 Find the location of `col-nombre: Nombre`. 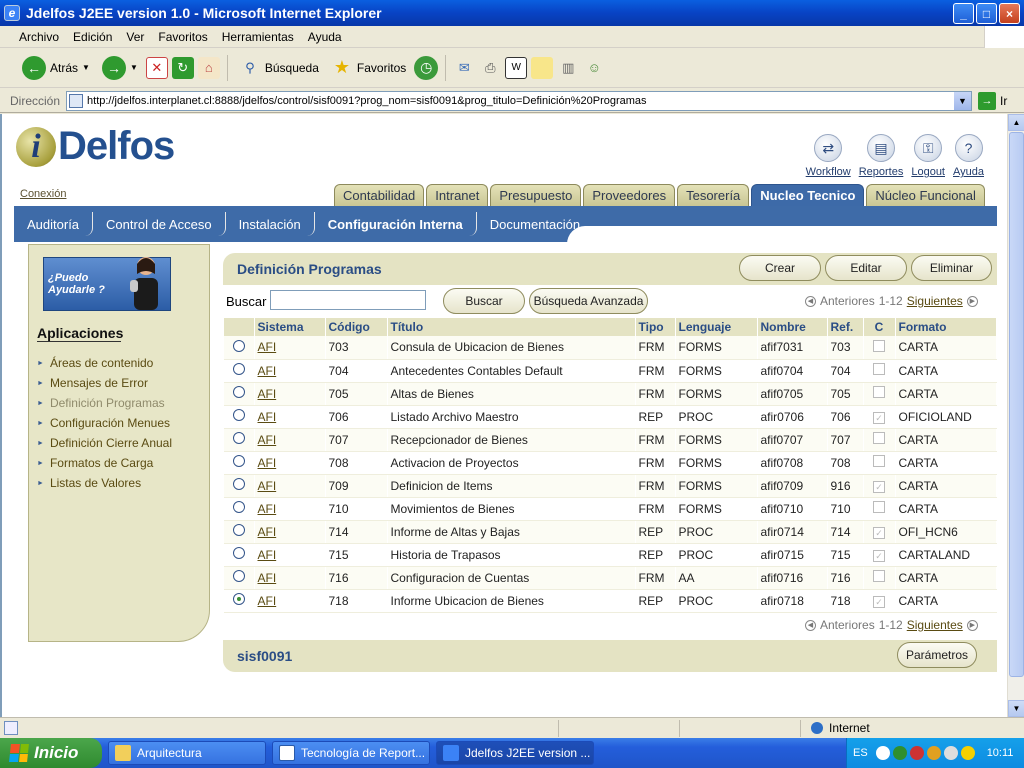

col-nombre: Nombre is located at coordinates (792, 327).